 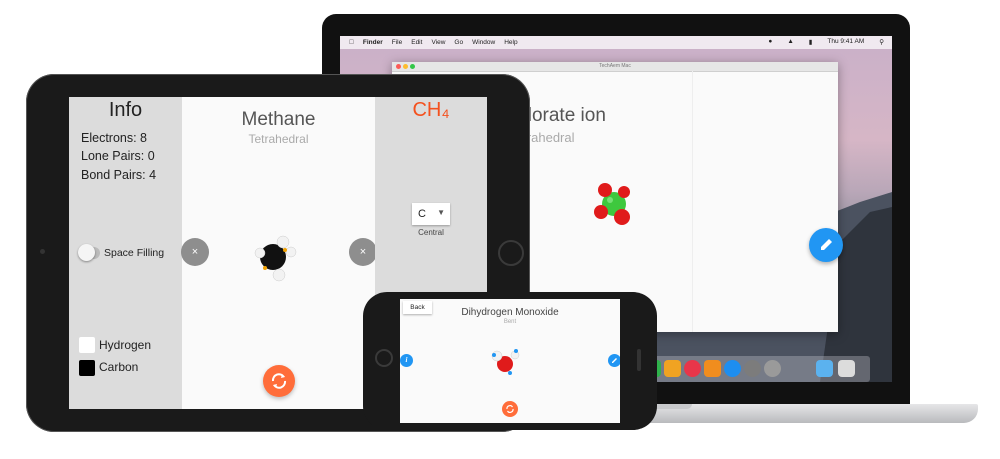 What do you see at coordinates (510, 312) in the screenshot?
I see `molecule-title: Dihydrogen Monoxide` at bounding box center [510, 312].